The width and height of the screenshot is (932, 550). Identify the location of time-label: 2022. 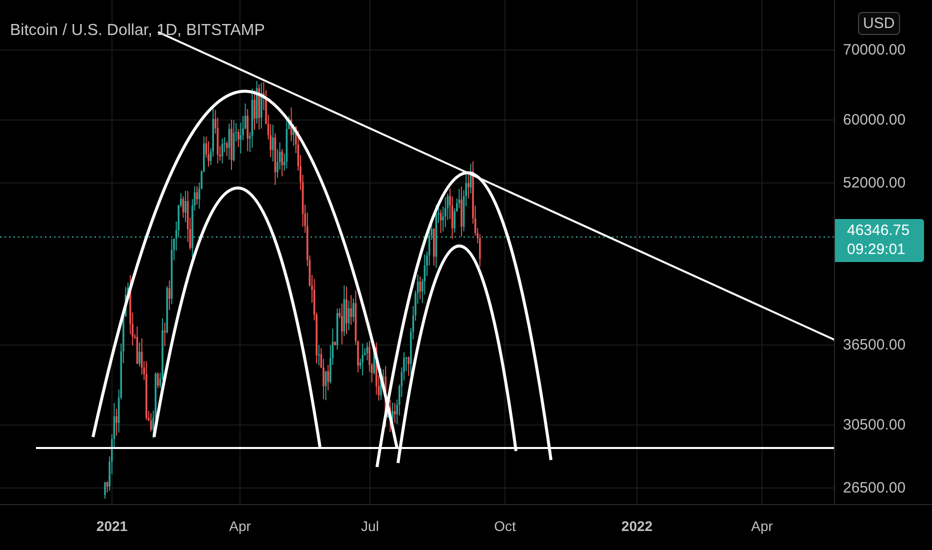
(637, 526).